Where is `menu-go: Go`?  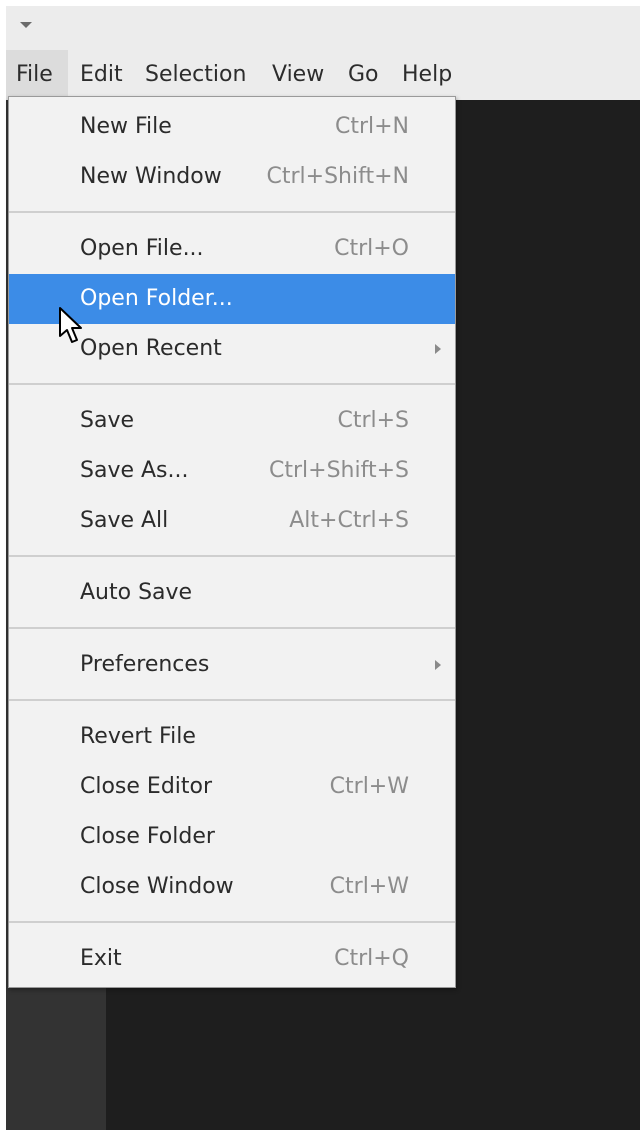
menu-go: Go is located at coordinates (367, 75).